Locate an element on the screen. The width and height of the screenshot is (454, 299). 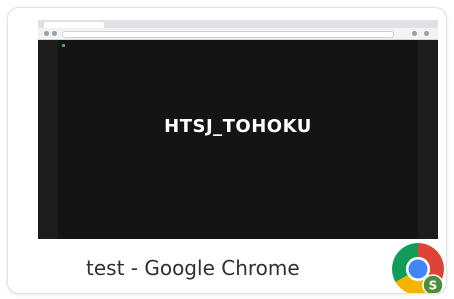
browser-toolbar-preview is located at coordinates (238, 30).